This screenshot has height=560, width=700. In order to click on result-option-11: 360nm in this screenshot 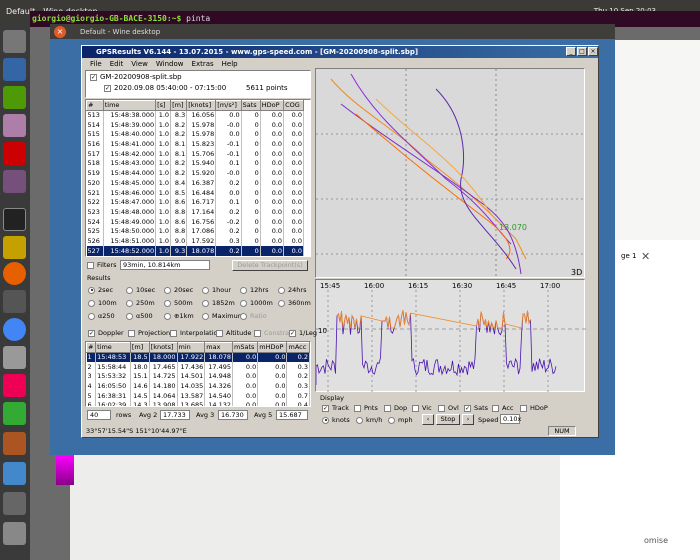, I will do `click(299, 303)`.